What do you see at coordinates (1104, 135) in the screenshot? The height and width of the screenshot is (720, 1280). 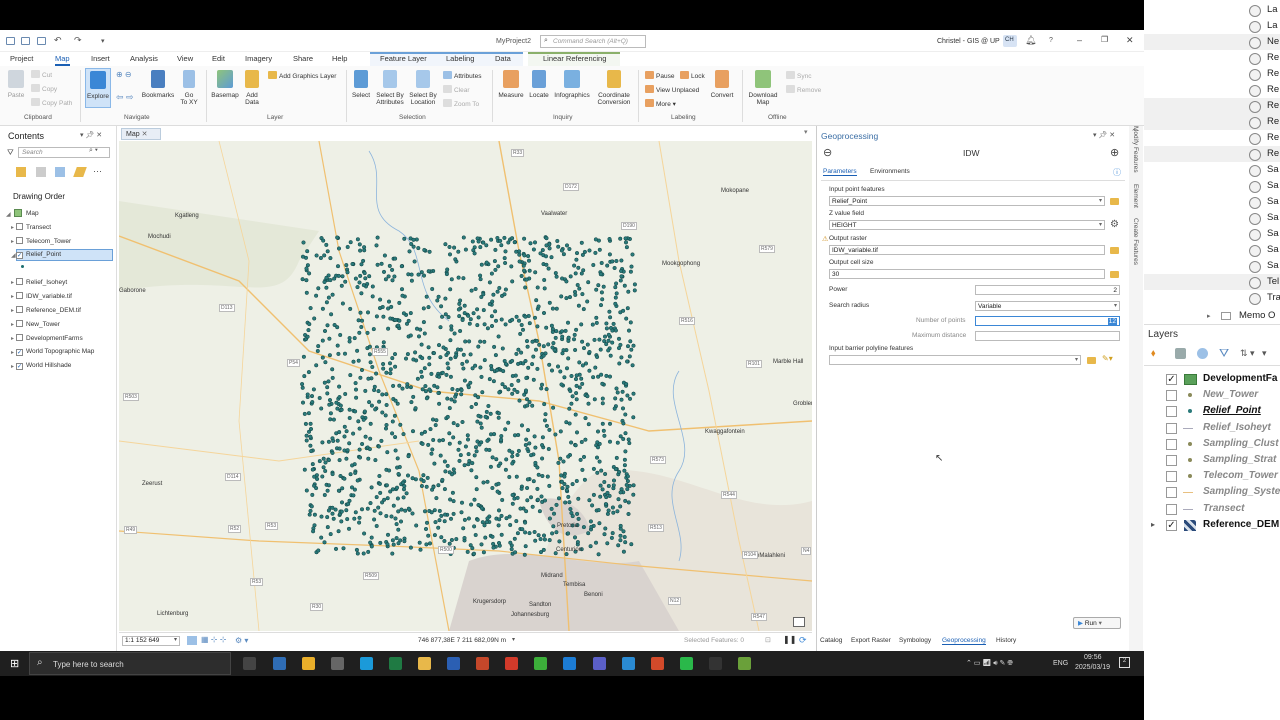 I see `pane-options-icon: ▾ 📌︎ ✕` at bounding box center [1104, 135].